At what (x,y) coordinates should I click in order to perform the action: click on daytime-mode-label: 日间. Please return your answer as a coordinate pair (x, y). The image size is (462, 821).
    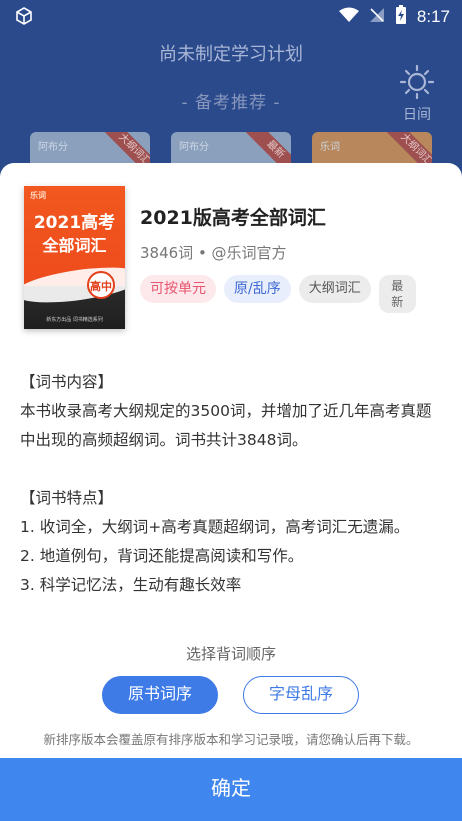
    Looking at the image, I should click on (417, 114).